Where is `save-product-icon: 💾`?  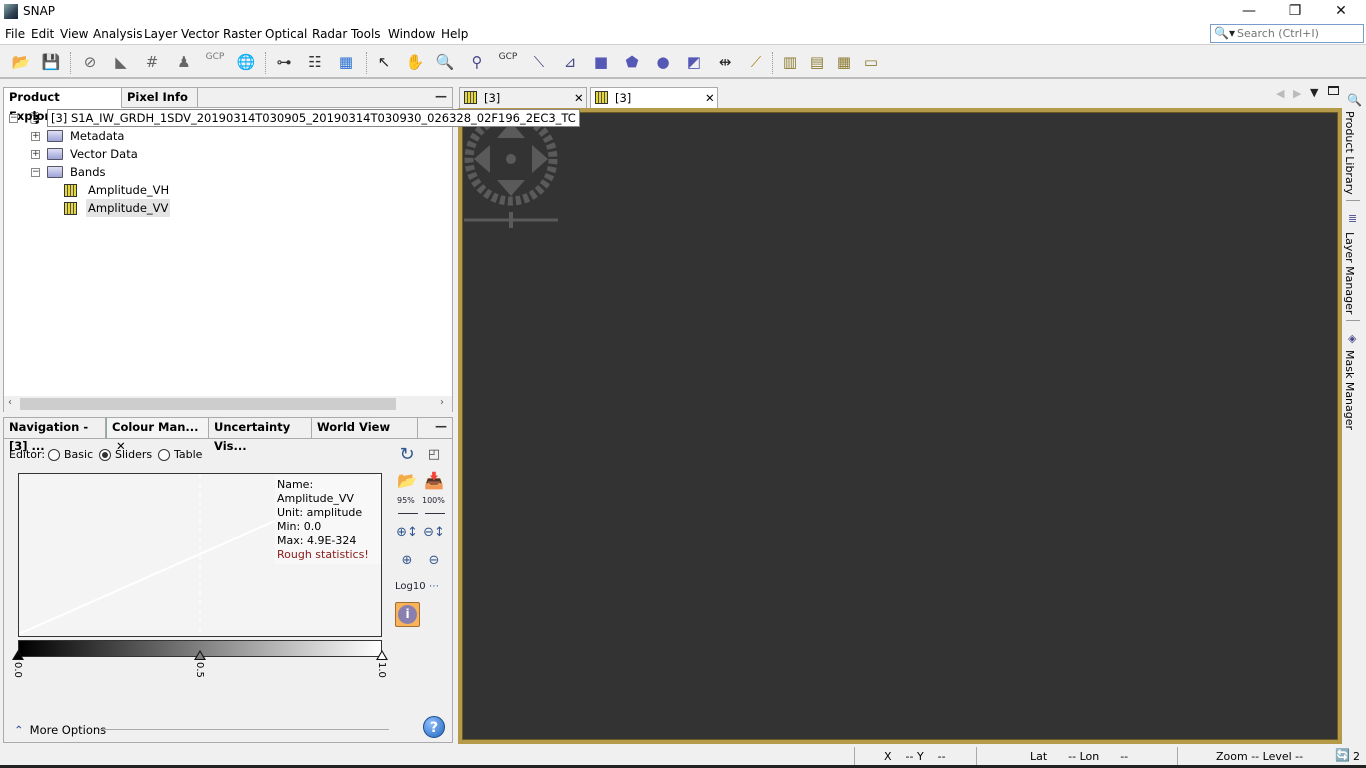
save-product-icon: 💾 is located at coordinates (51, 62).